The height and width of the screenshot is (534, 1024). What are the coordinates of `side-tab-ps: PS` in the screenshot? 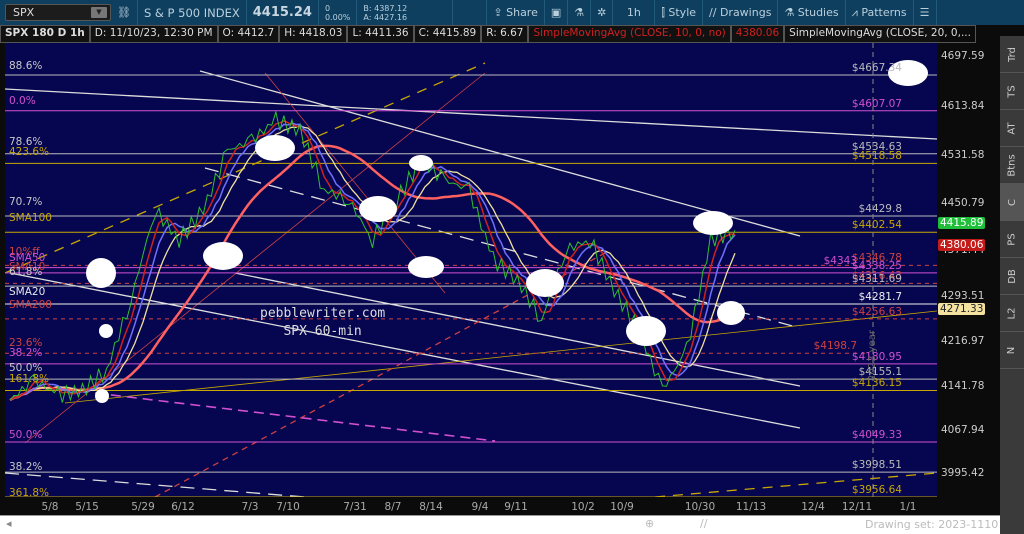 It's located at (1012, 239).